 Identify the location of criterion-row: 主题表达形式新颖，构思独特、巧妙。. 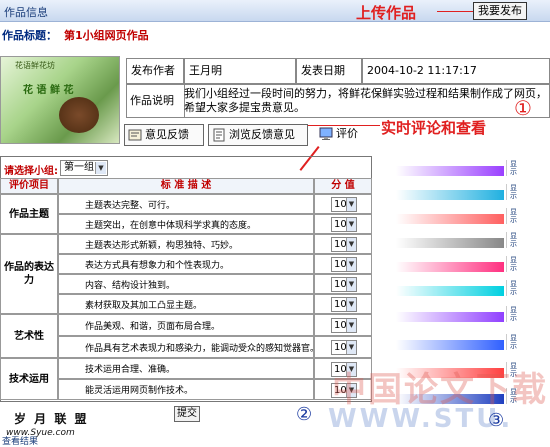
(186, 244).